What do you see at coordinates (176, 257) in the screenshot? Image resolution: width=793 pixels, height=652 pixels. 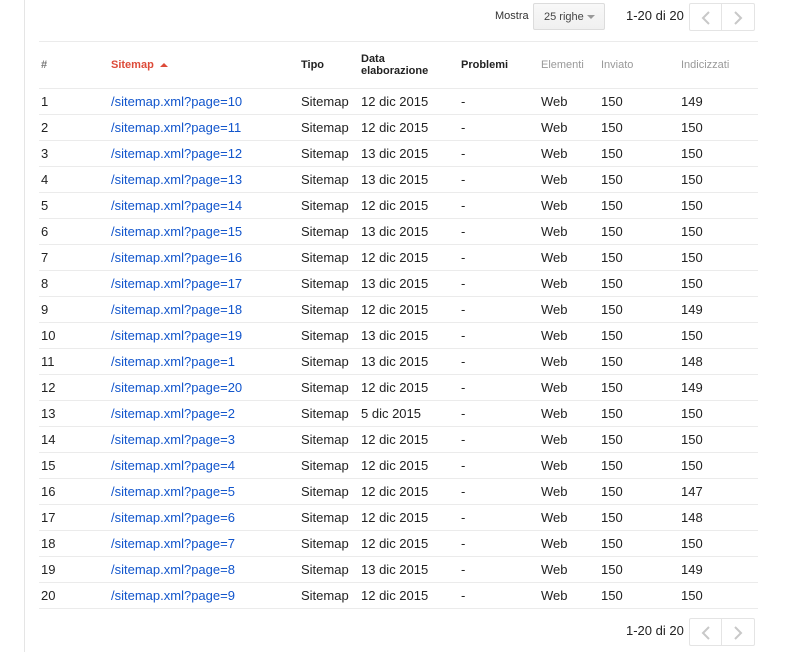 I see `sitemap-link: /sitemap.xml?page=16` at bounding box center [176, 257].